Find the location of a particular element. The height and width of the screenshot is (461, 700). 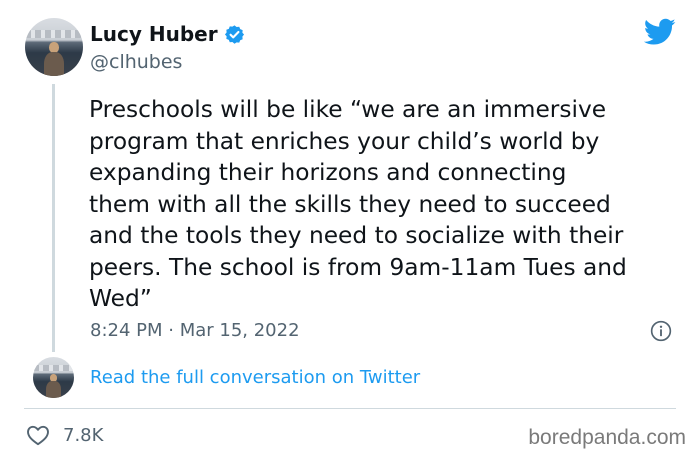

author-avatar is located at coordinates (54, 47).